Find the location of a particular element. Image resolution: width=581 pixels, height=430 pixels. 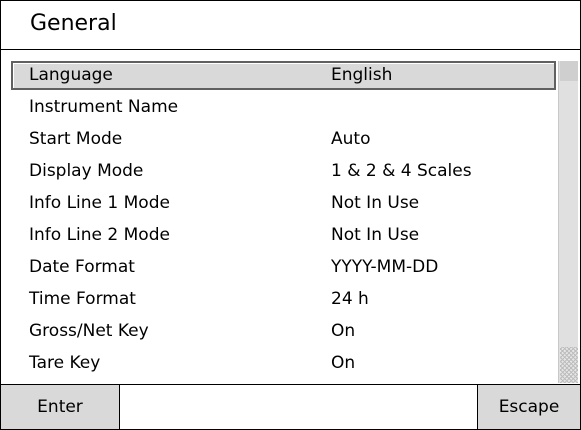

setting-value: Auto is located at coordinates (351, 139).